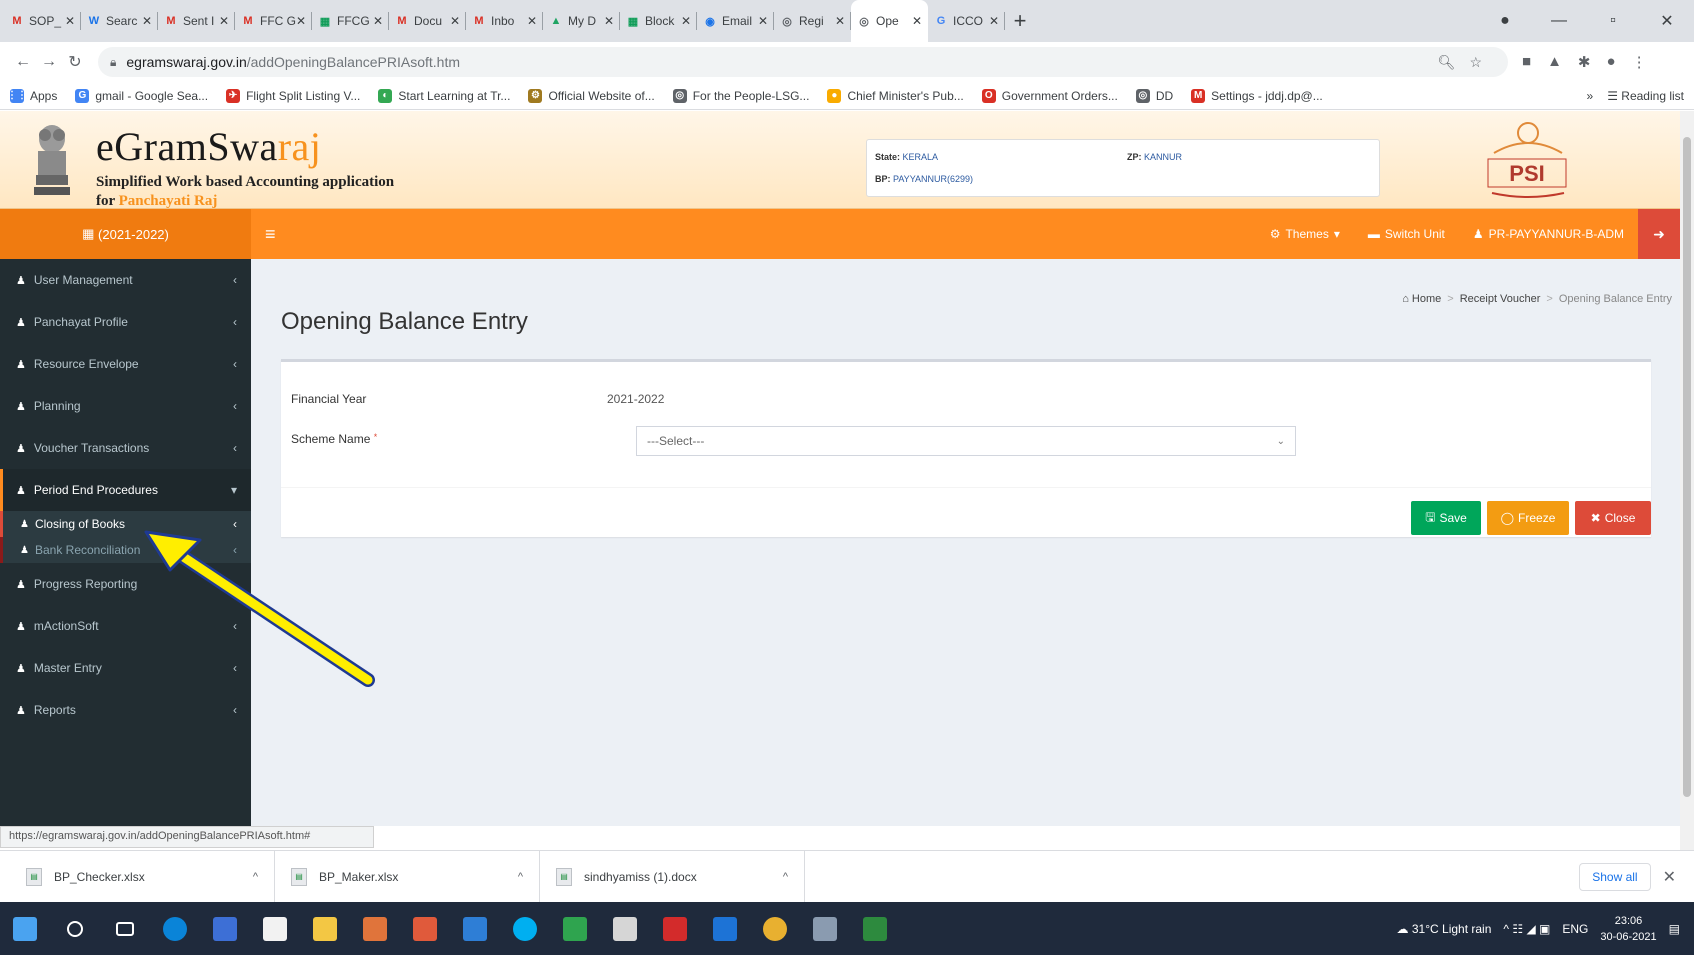 The height and width of the screenshot is (955, 1694). What do you see at coordinates (1500, 299) in the screenshot?
I see `breadcrumb-section: Receipt Voucher` at bounding box center [1500, 299].